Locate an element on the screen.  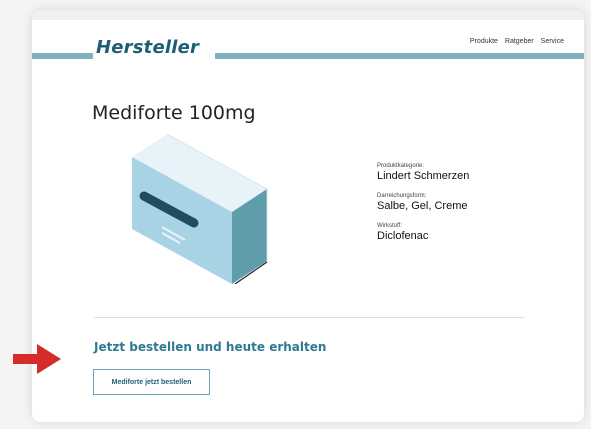
window-top-bar is located at coordinates (308, 15).